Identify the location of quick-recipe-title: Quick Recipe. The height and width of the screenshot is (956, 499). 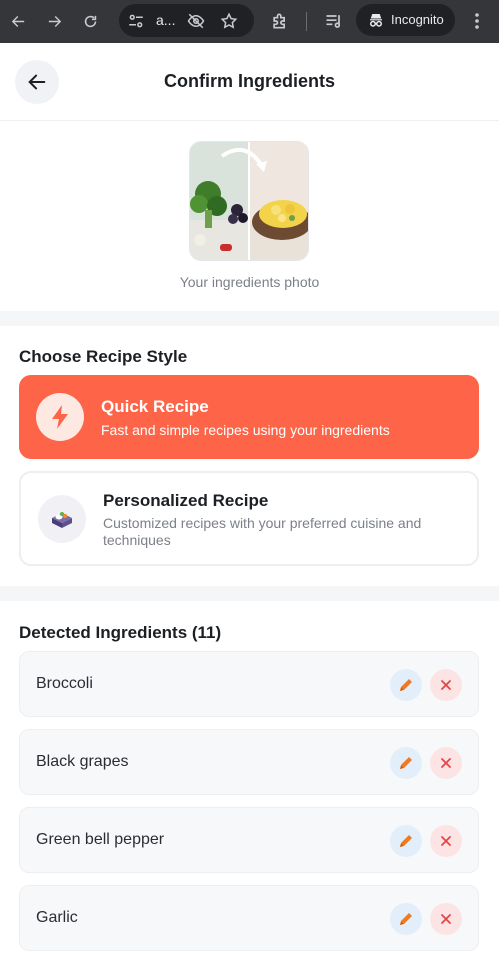
(155, 406).